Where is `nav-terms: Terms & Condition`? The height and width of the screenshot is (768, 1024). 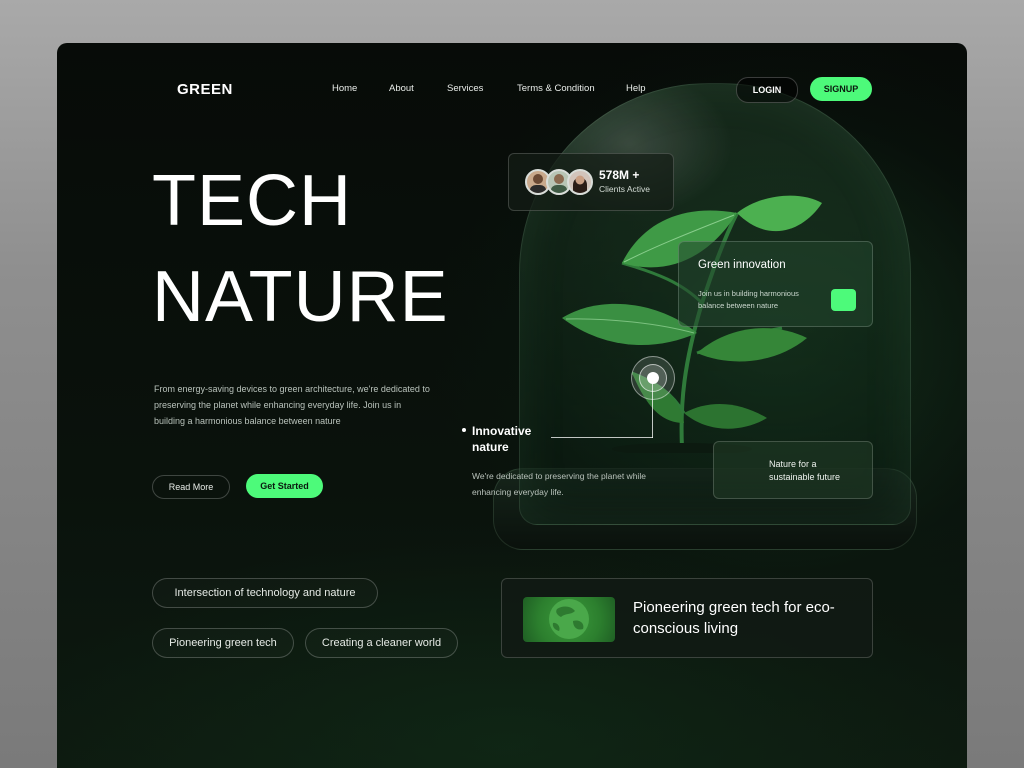
nav-terms: Terms & Condition is located at coordinates (556, 88).